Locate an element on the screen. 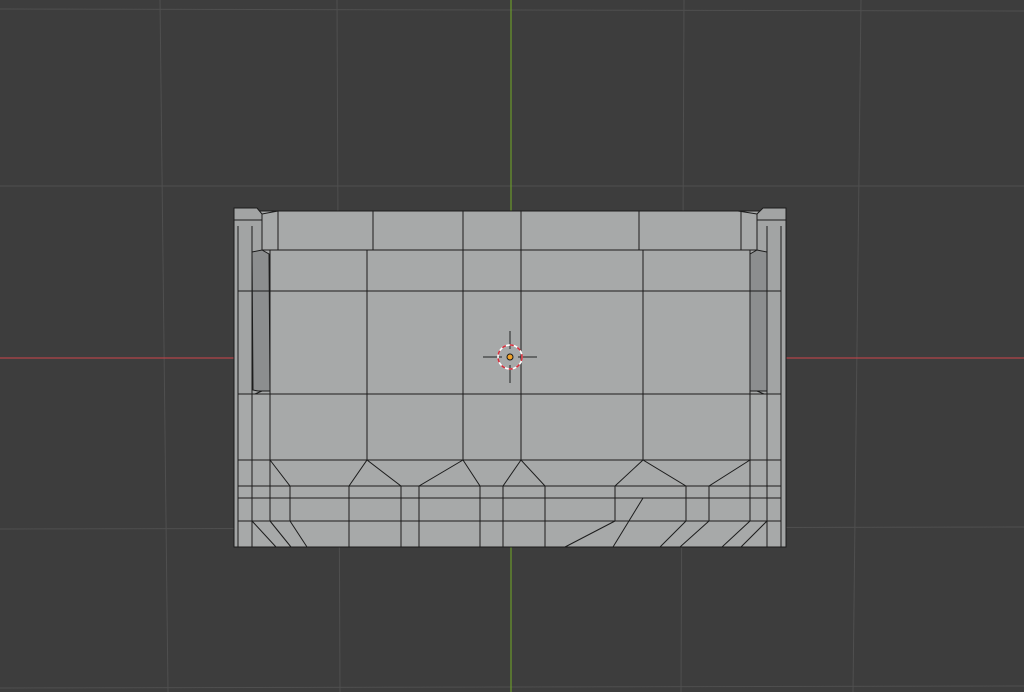 This screenshot has width=1024, height=692. mesh-face-left-slot is located at coordinates (261, 320).